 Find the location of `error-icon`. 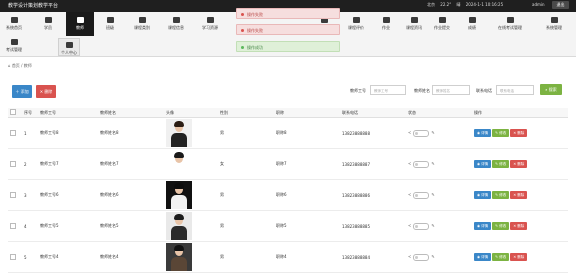

error-icon is located at coordinates (242, 14).